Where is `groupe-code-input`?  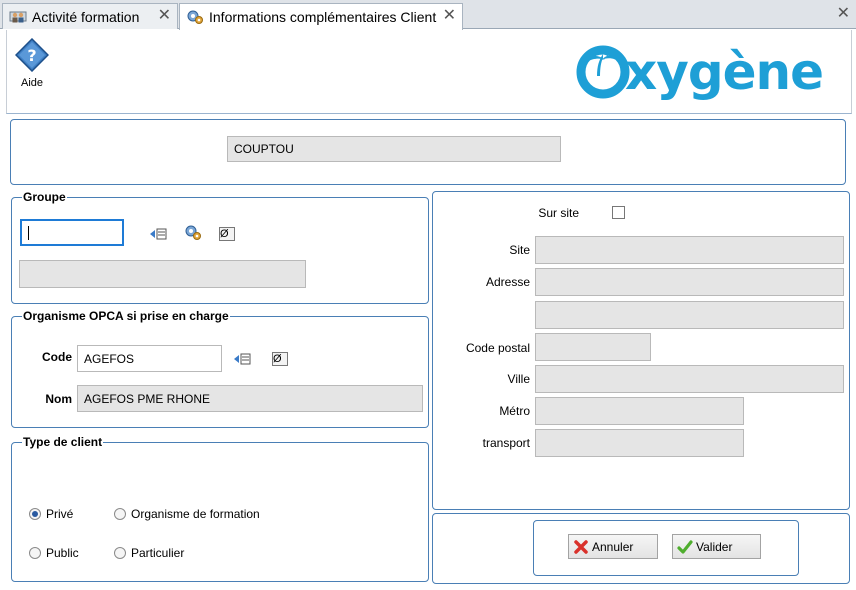
groupe-code-input is located at coordinates (72, 232).